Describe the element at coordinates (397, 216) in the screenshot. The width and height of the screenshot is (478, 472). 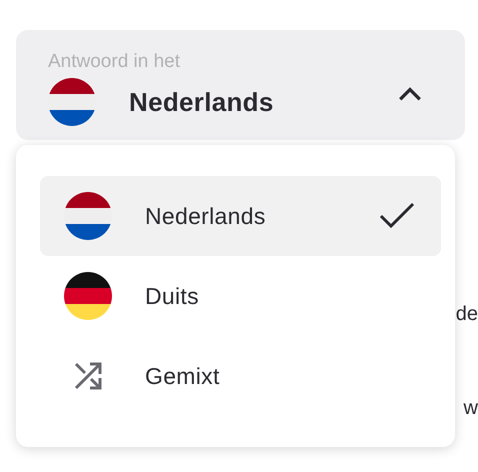
I see `check-icon` at that location.